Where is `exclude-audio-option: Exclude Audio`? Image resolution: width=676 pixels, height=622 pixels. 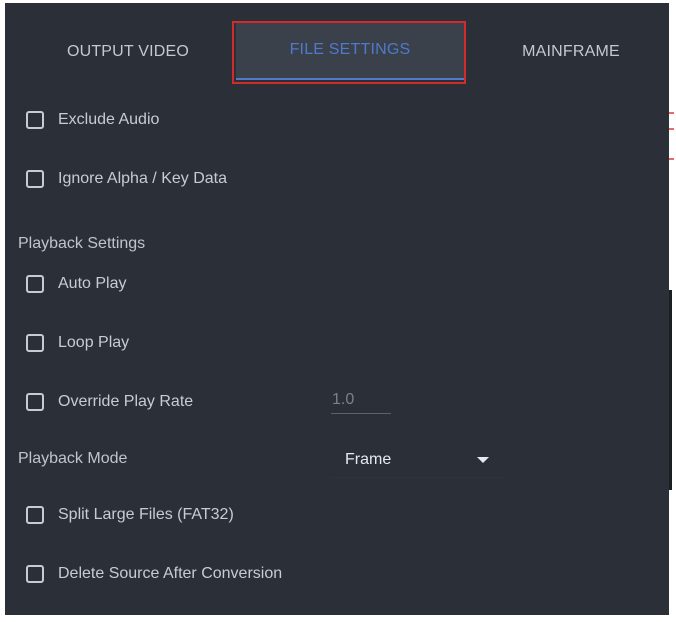
exclude-audio-option: Exclude Audio is located at coordinates (92, 120).